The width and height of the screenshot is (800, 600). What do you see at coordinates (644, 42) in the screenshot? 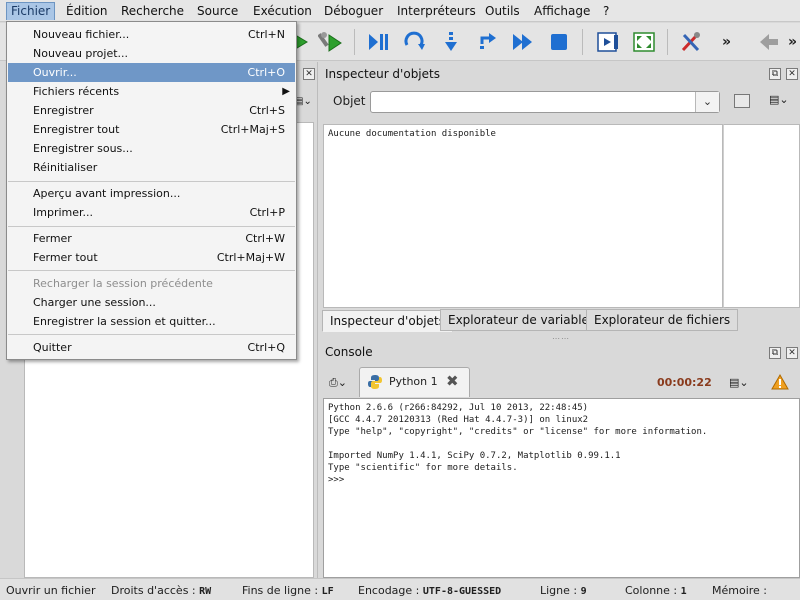
I see `fullscreen-icon` at bounding box center [644, 42].